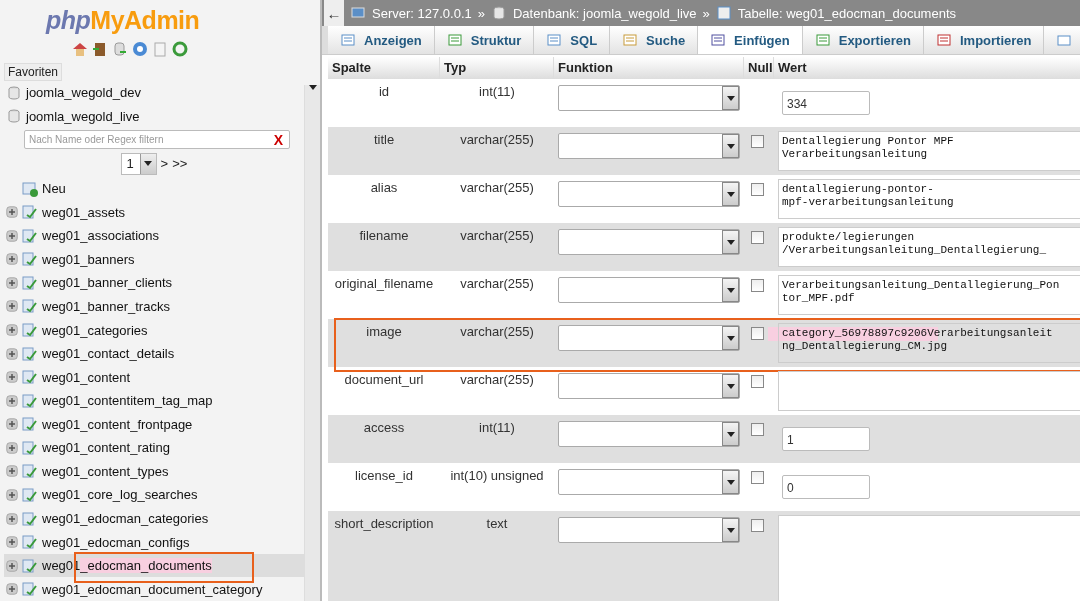  I want to click on table-item: weg01_content_types, so click(154, 471).